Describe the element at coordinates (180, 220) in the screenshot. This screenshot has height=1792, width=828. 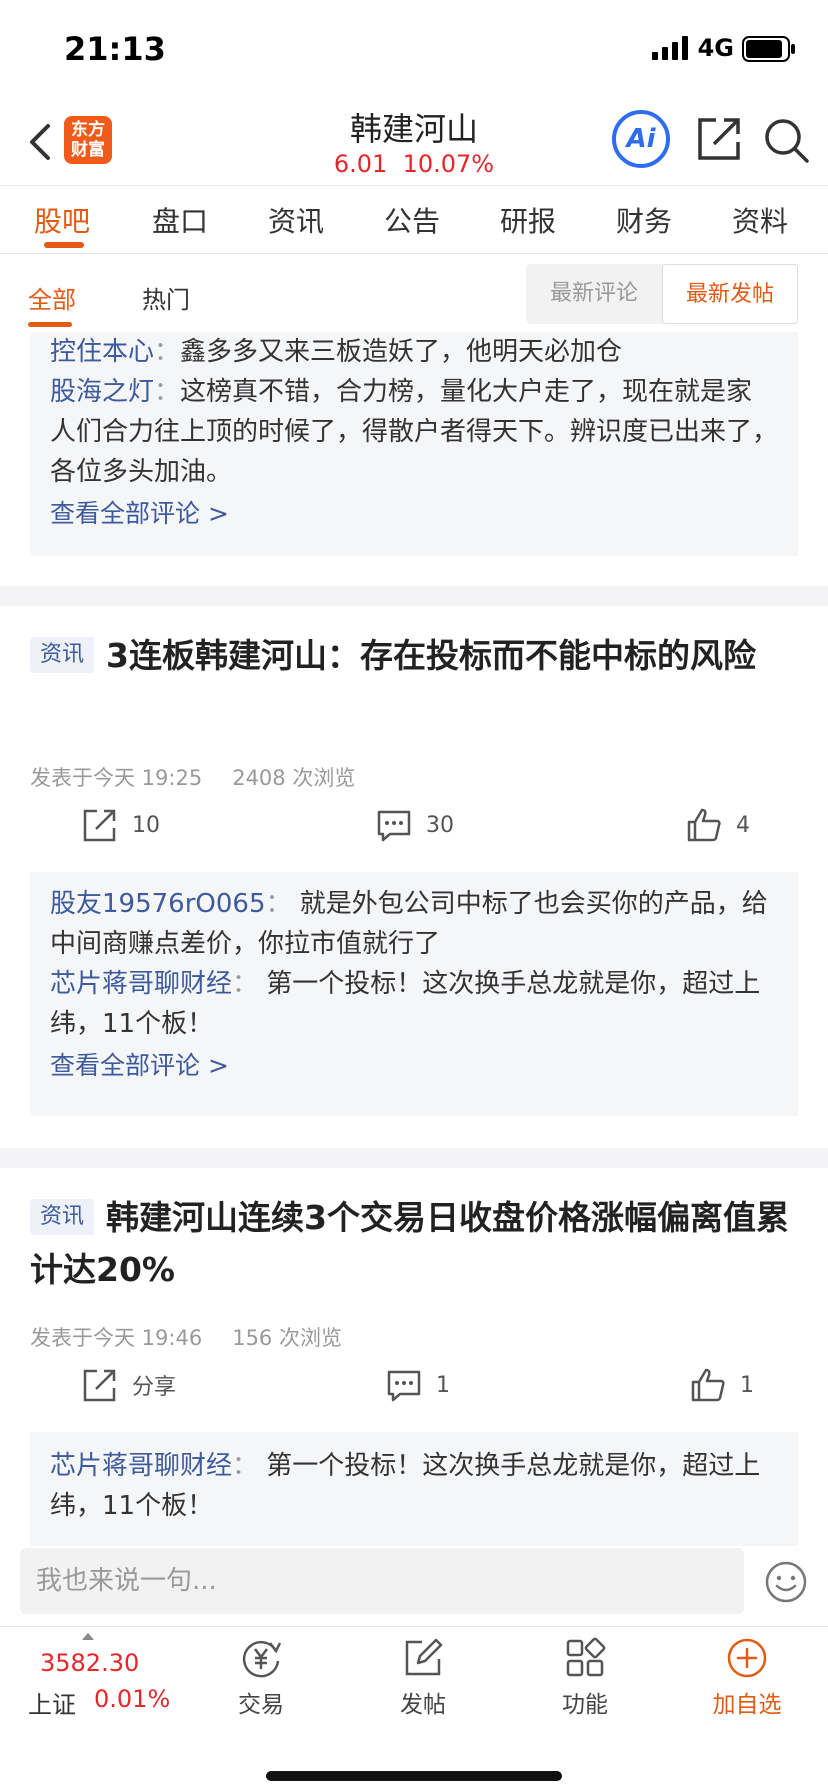
I see `tab-pankou: 盘口` at that location.